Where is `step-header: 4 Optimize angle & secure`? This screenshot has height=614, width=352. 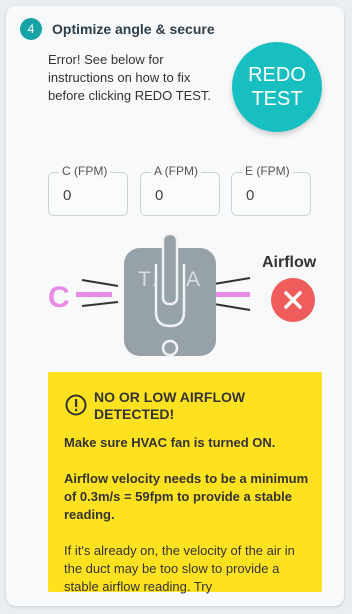 step-header: 4 Optimize angle & secure is located at coordinates (117, 29).